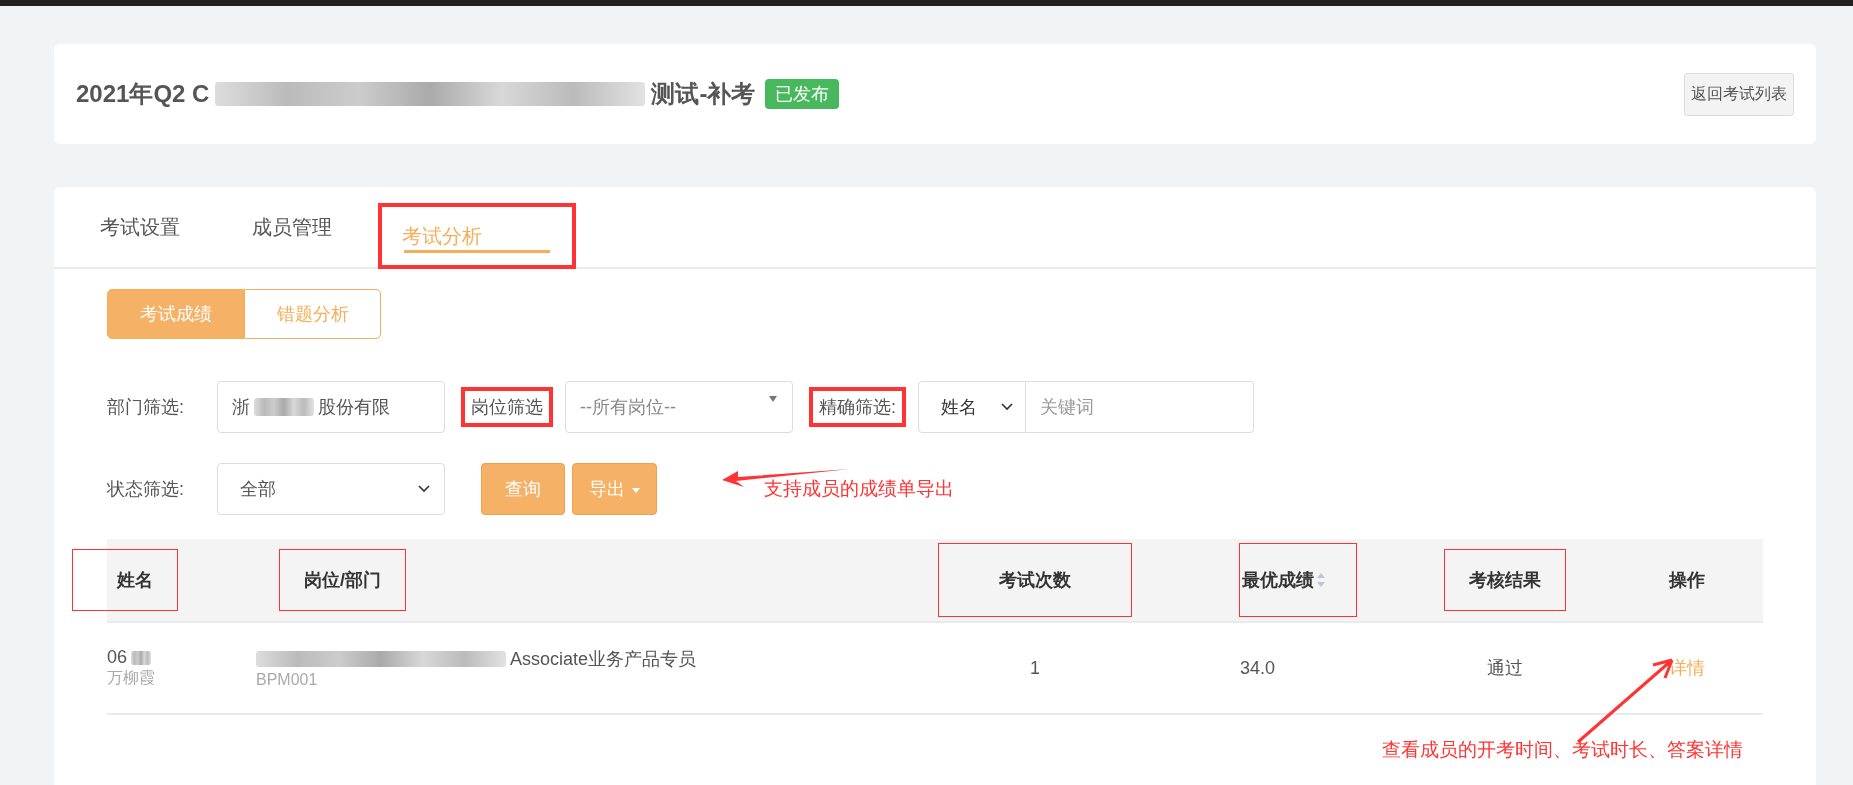  I want to click on tab: 成员管理, so click(292, 227).